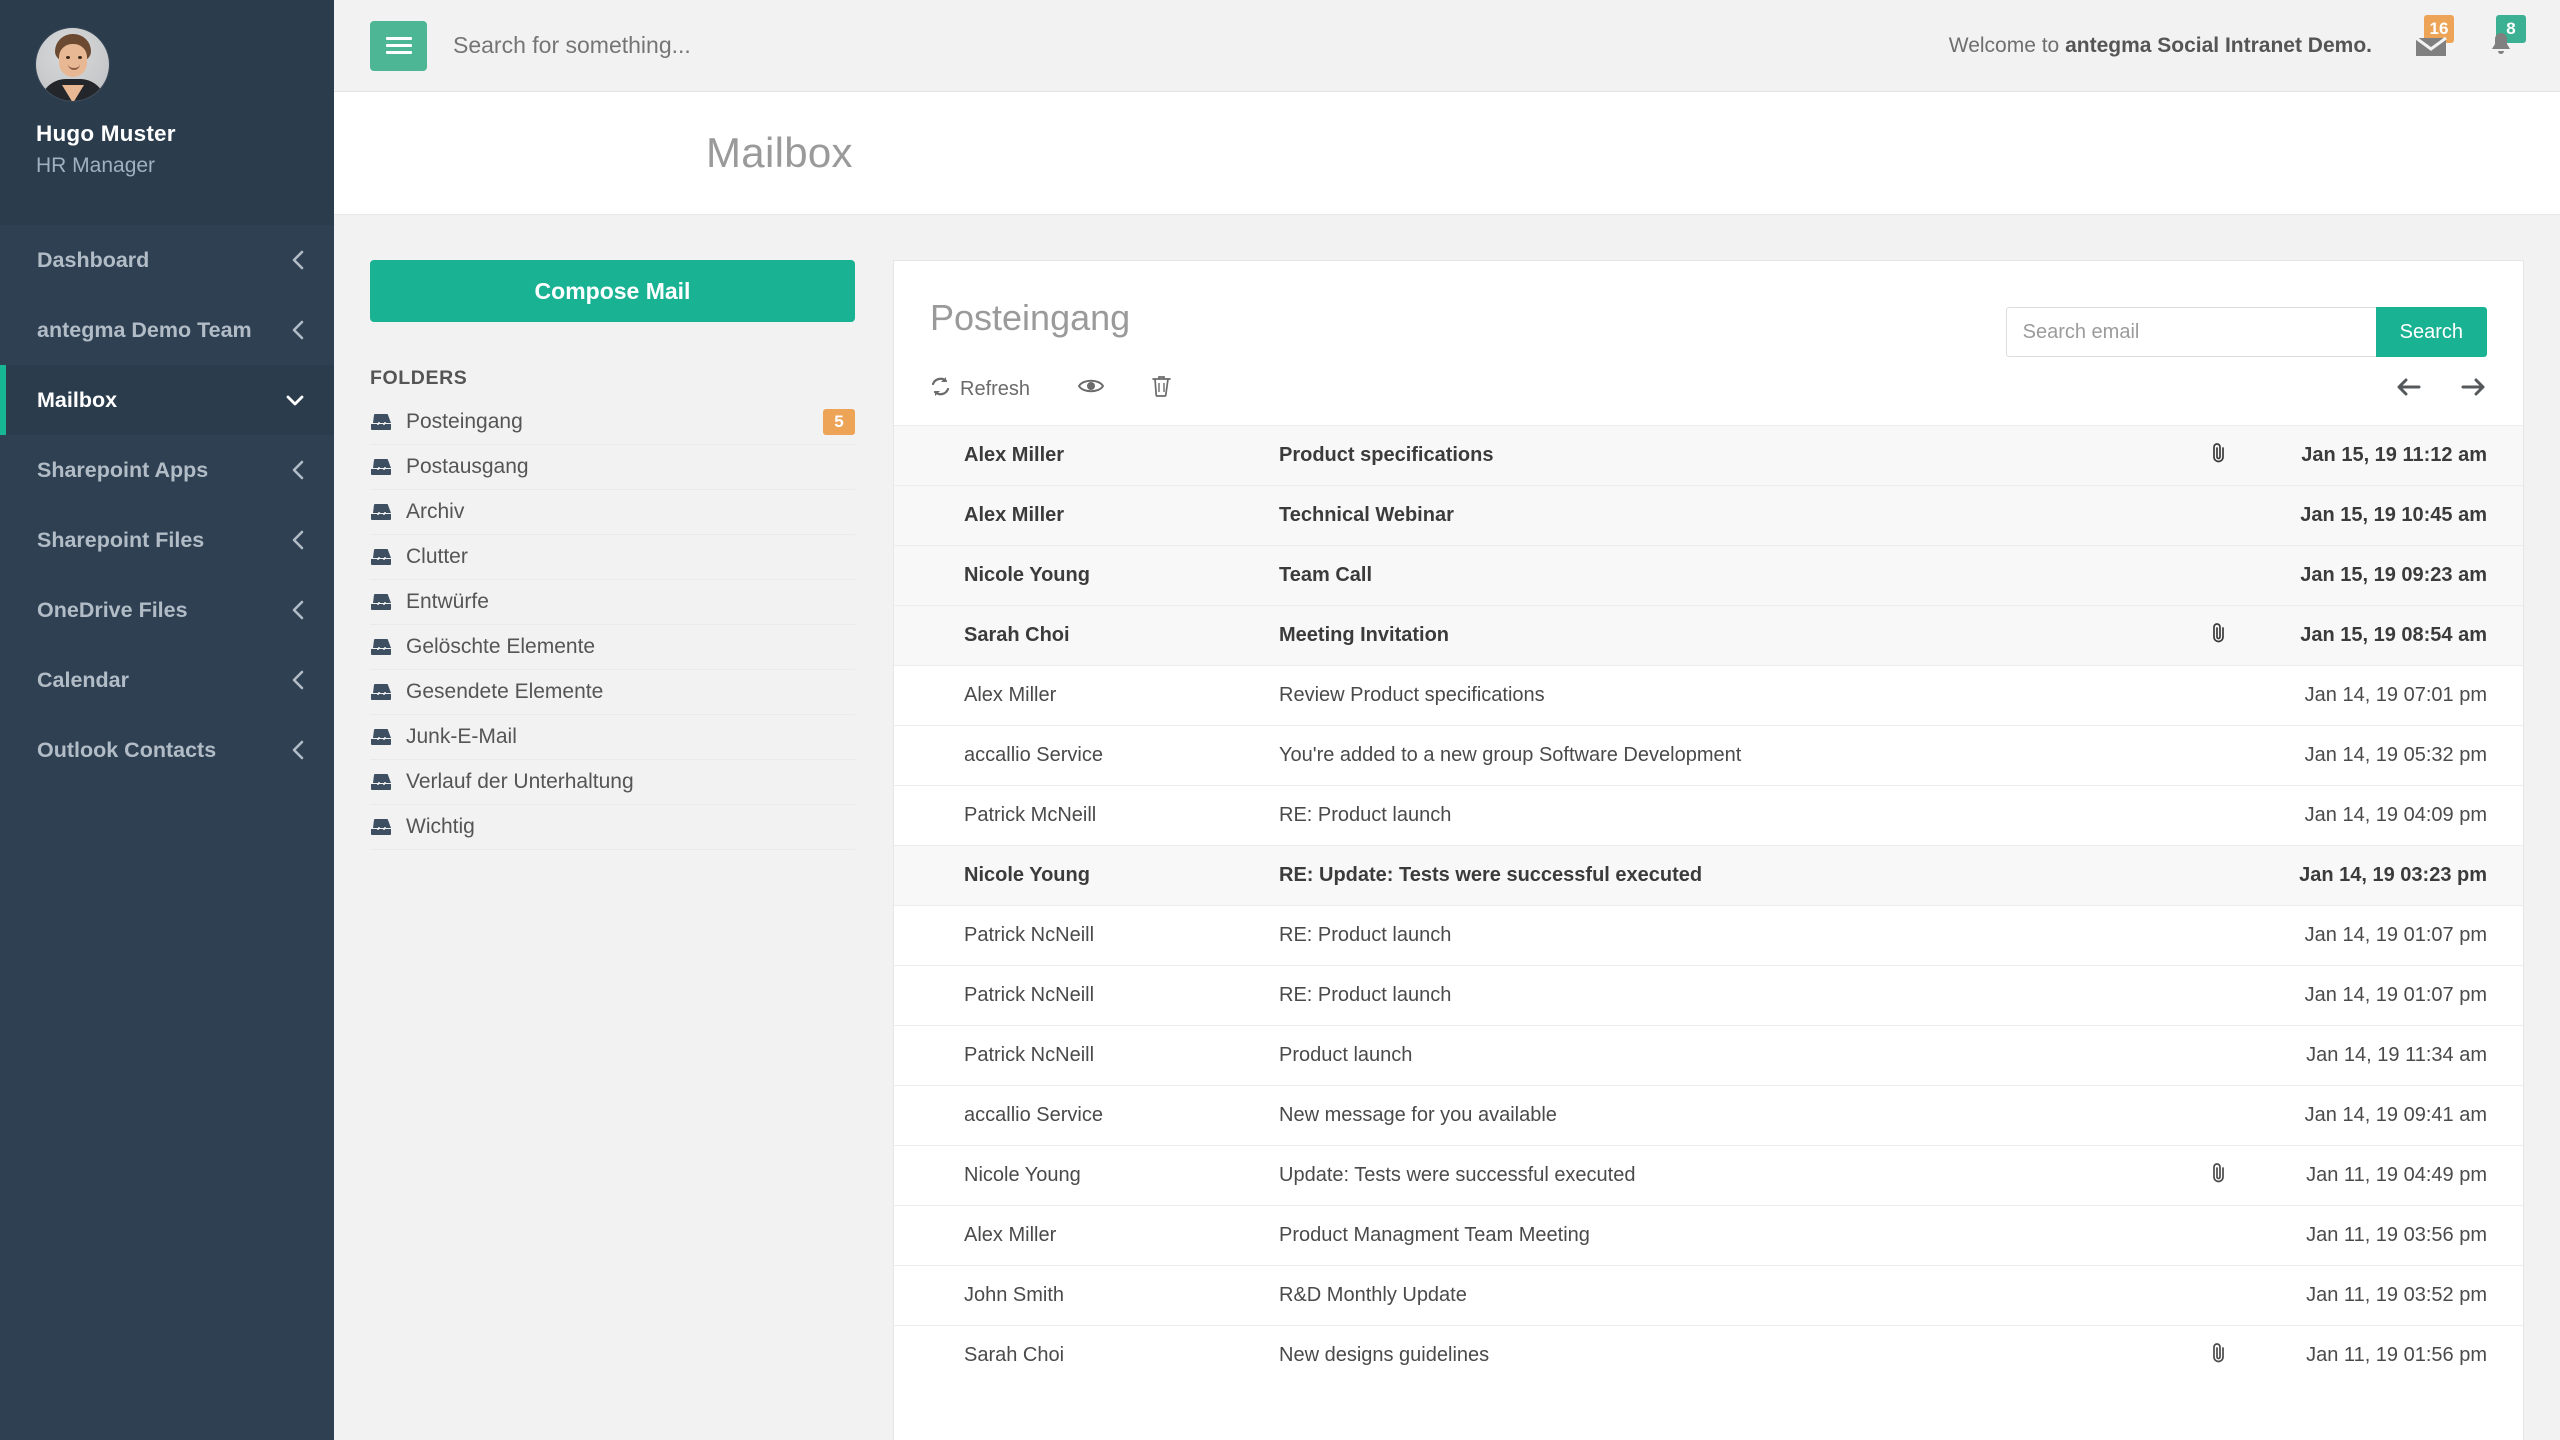 This screenshot has width=2560, height=1440. I want to click on hamburger-menu-icon, so click(398, 45).